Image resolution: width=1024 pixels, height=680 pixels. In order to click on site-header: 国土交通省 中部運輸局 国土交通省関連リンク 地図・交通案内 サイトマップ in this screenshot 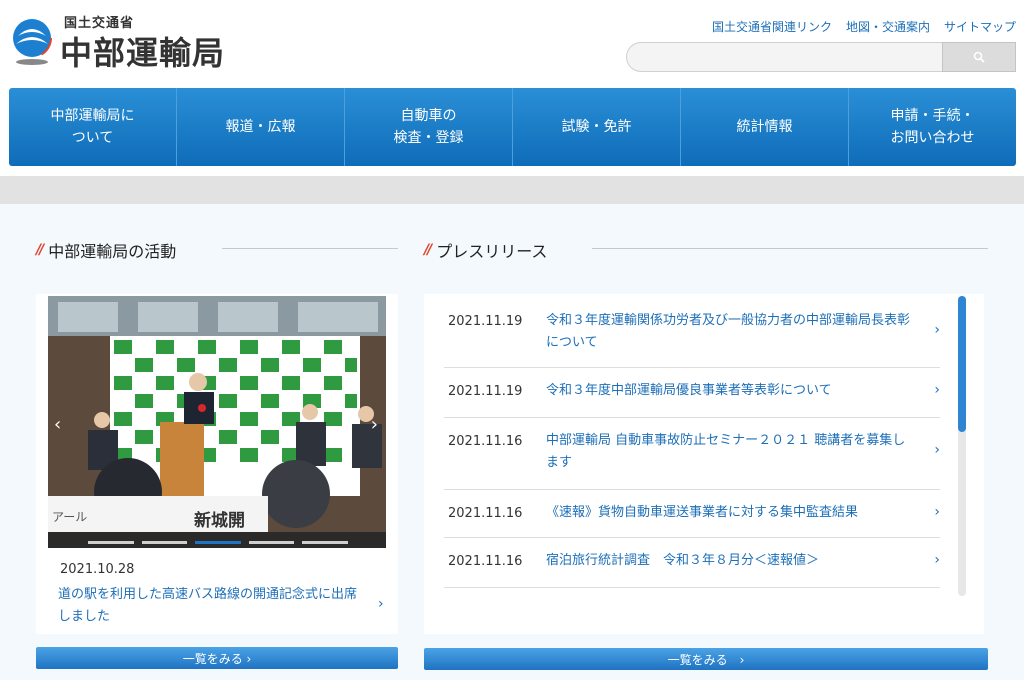, I will do `click(512, 43)`.